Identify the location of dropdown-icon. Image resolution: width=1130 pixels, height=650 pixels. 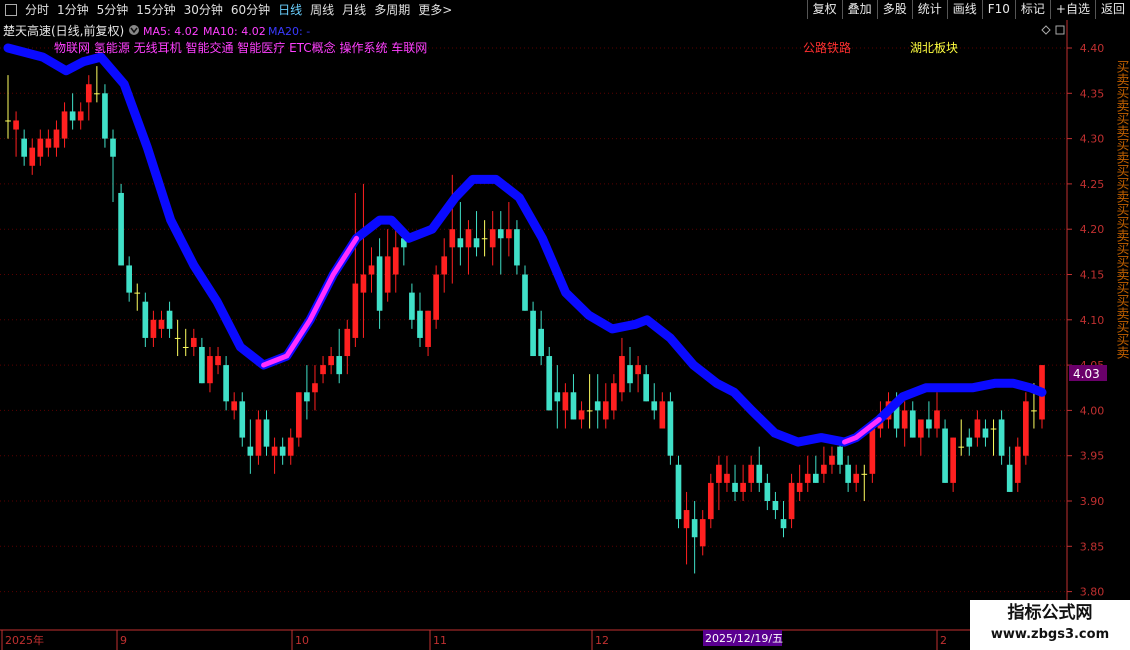
(134, 30).